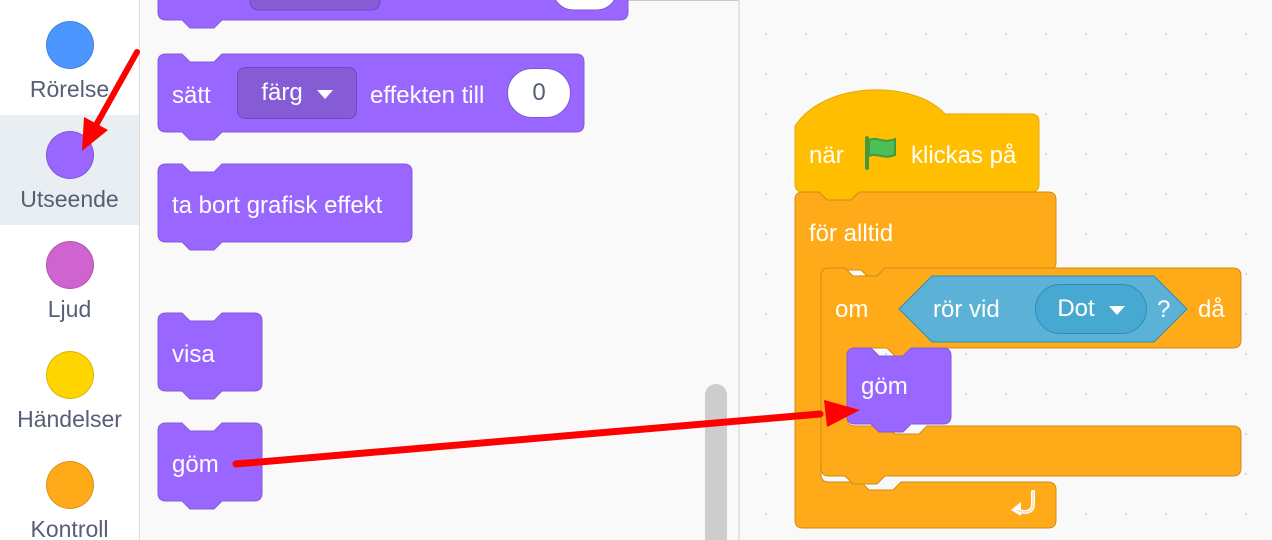  I want to click on touching-target-dropdown: Dot, so click(1091, 309).